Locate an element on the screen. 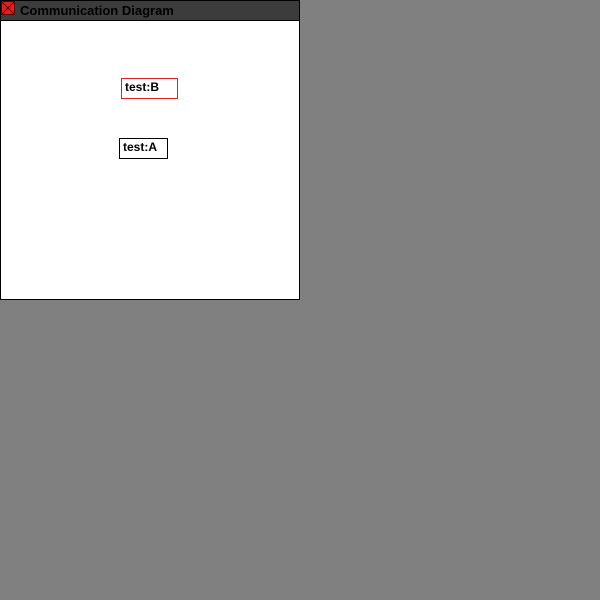 This screenshot has width=600, height=600. window-titlebar: Communication Diagram is located at coordinates (150, 11).